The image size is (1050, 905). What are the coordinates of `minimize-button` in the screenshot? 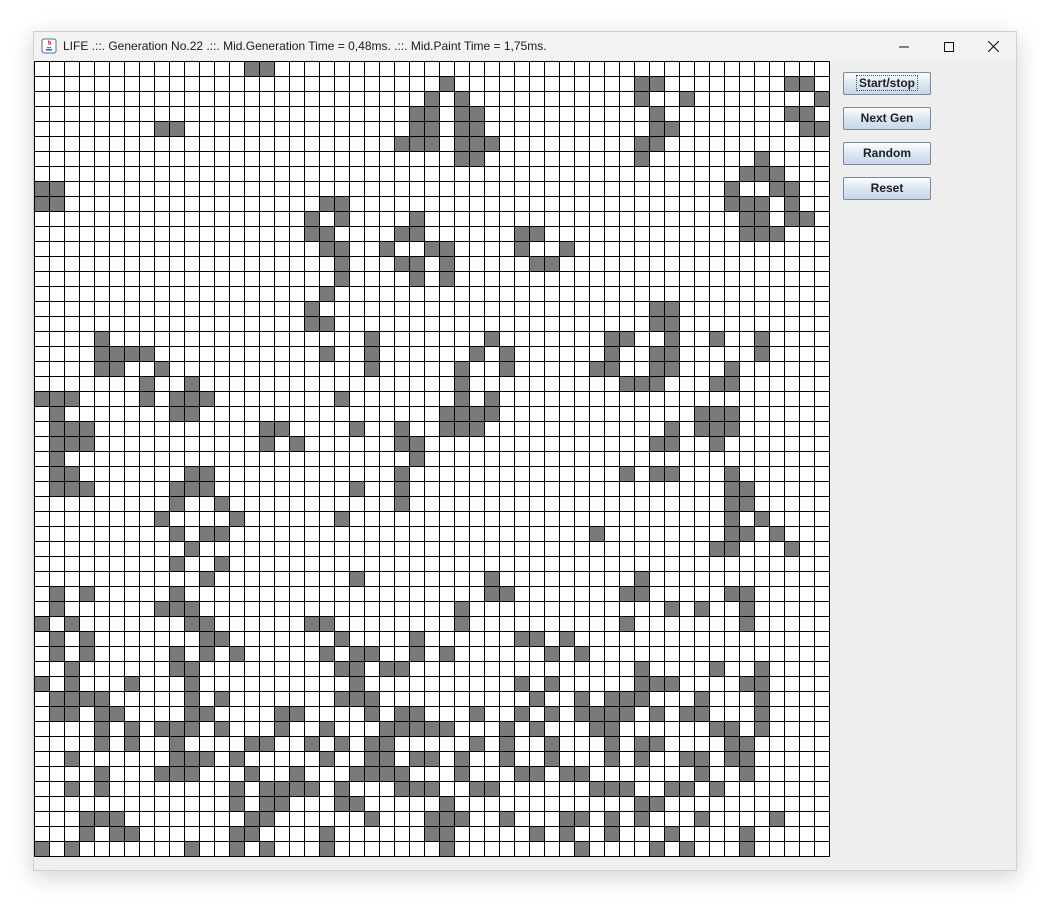 It's located at (903, 46).